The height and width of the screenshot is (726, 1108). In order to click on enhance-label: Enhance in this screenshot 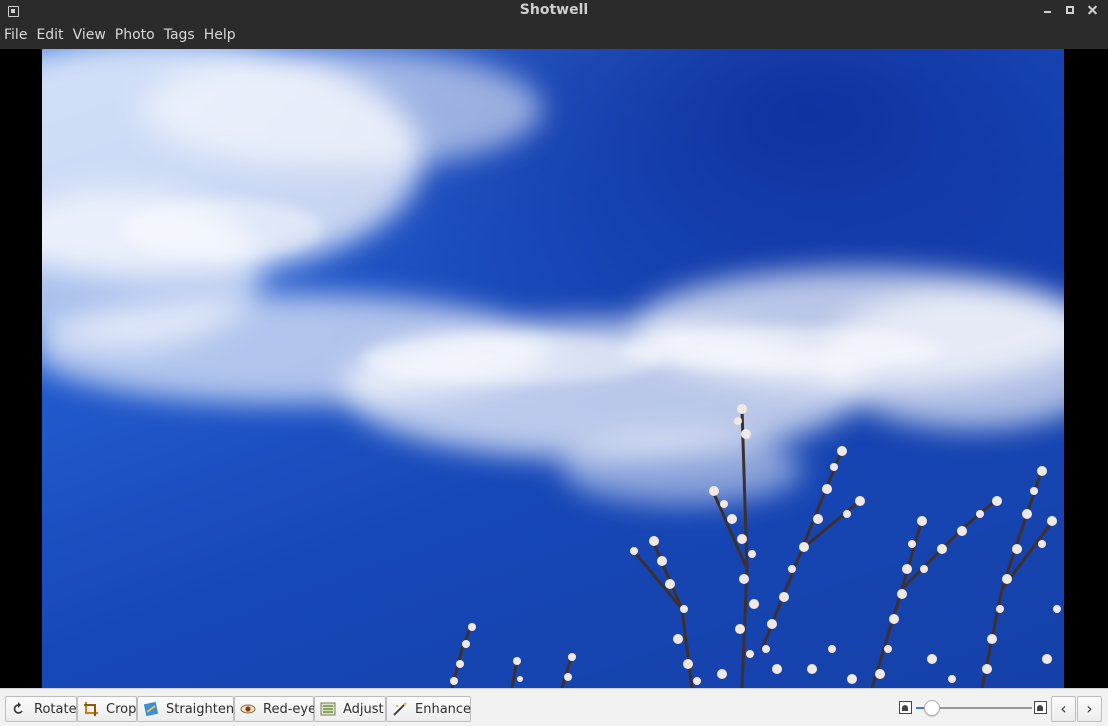, I will do `click(443, 709)`.